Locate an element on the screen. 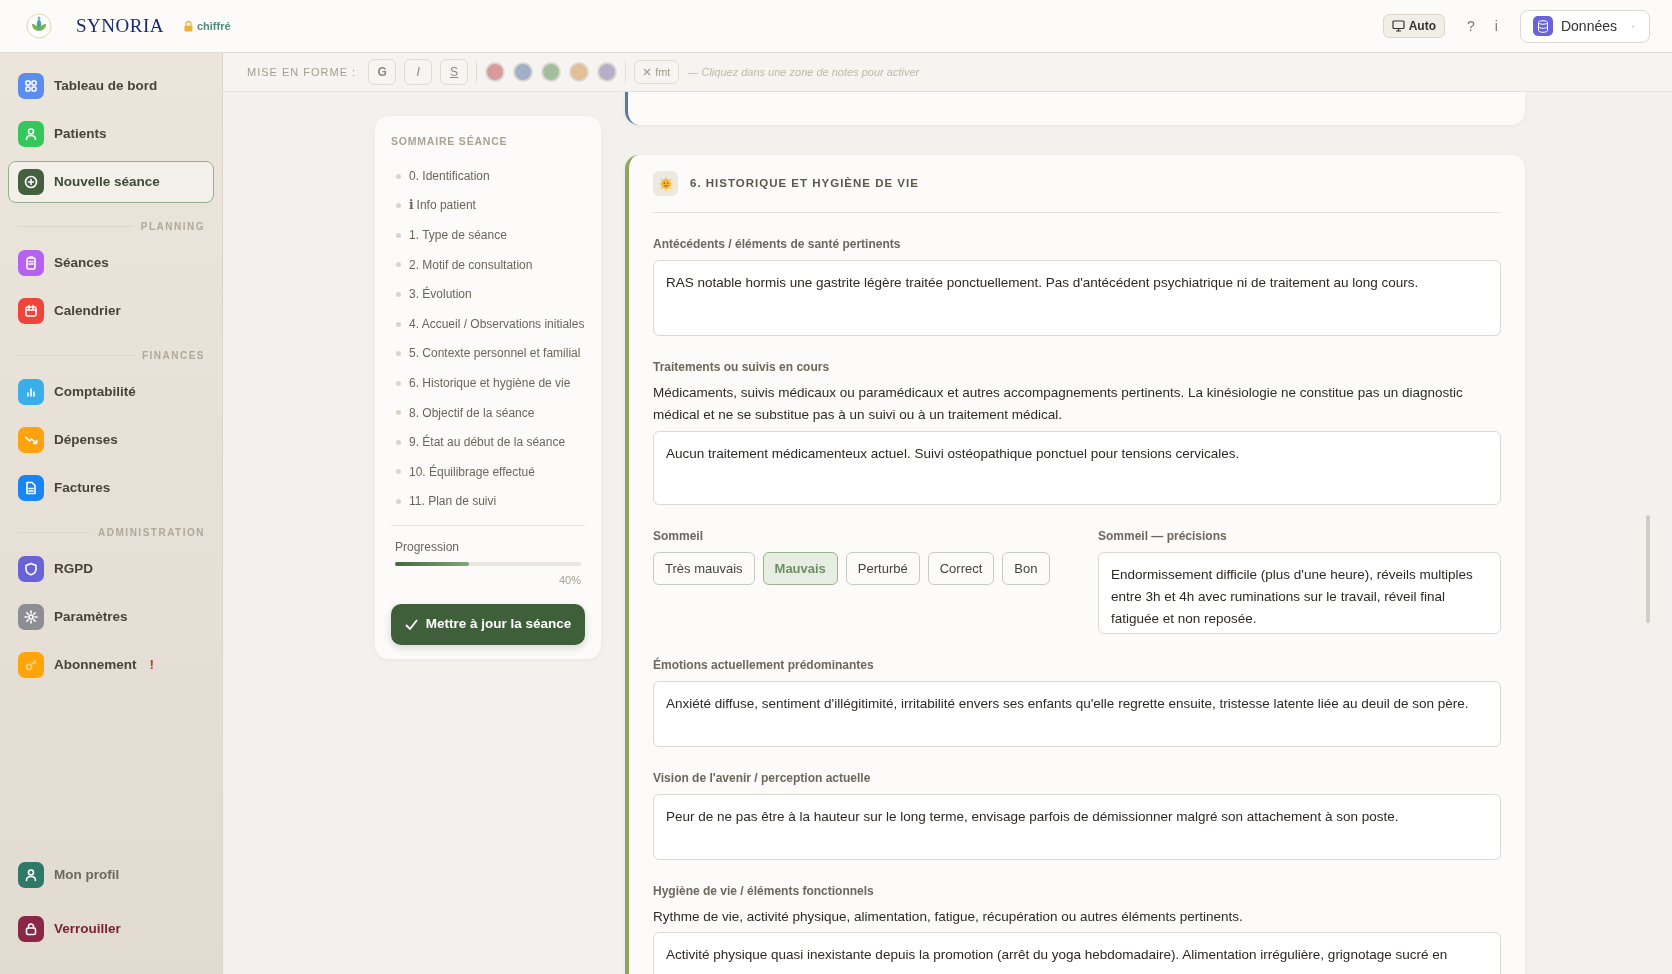 Image resolution: width=1672 pixels, height=974 pixels. summary-link: 1. Type de séance is located at coordinates (488, 235).